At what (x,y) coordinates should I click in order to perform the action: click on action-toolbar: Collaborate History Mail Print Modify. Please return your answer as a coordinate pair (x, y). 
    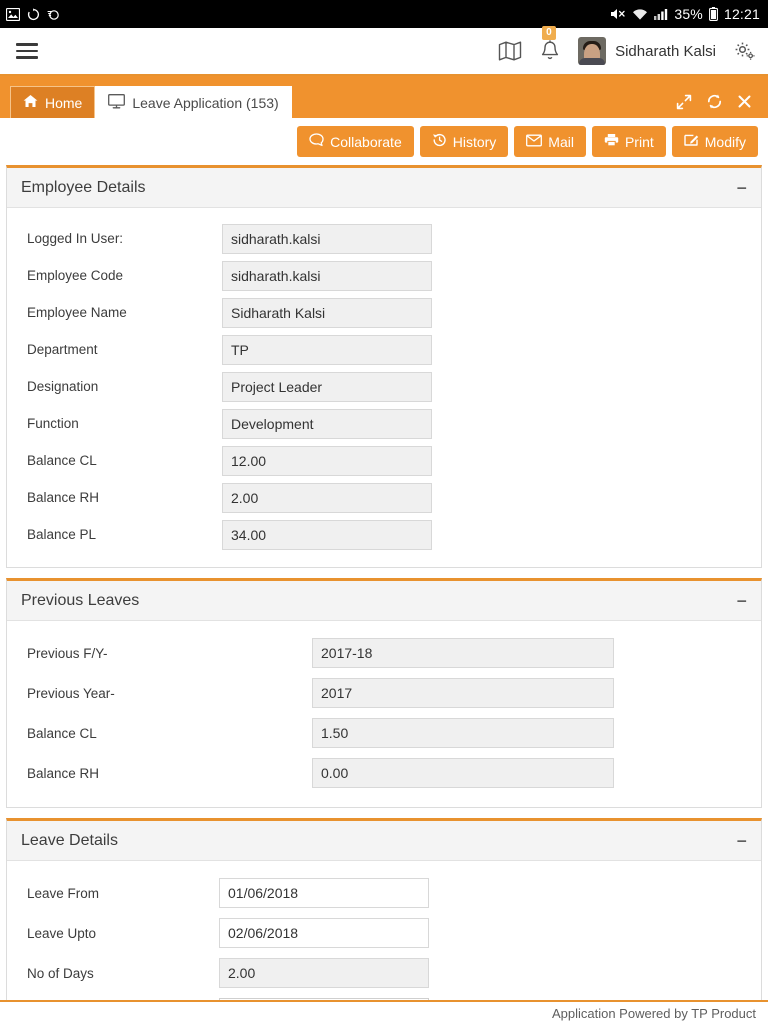
    Looking at the image, I should click on (384, 141).